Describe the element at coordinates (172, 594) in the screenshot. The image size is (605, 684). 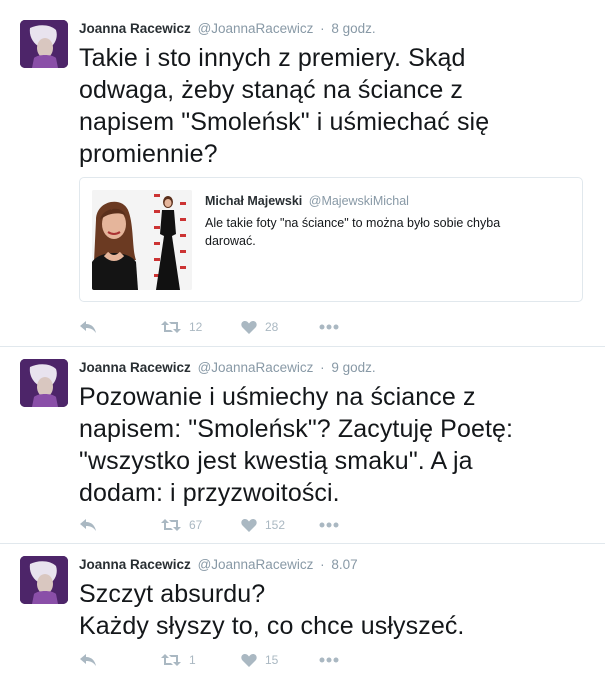
I see `tweet-text-line: Szczyt absurdu?` at that location.